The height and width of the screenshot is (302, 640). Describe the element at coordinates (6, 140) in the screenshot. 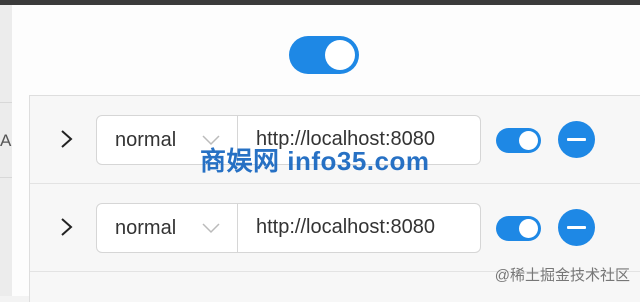

I see `sidebar-partial-label: A` at that location.